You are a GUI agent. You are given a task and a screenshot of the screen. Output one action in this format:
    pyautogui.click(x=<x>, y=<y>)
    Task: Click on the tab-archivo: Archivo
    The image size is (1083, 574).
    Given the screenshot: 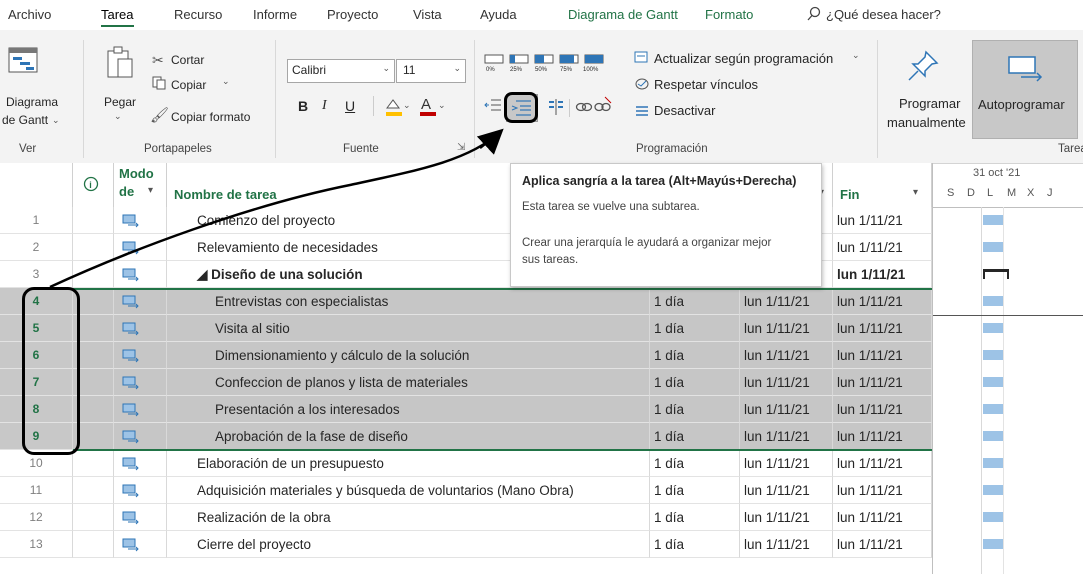 What is the action you would take?
    pyautogui.click(x=29, y=14)
    